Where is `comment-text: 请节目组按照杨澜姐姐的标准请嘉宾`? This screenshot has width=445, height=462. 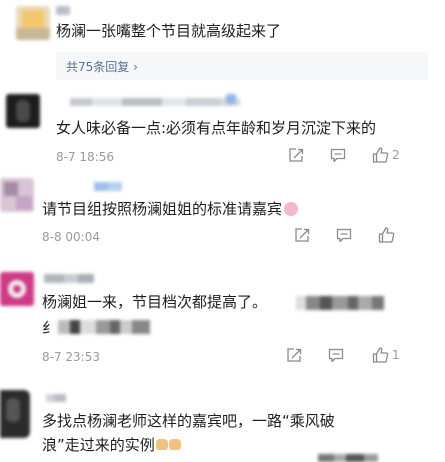
comment-text: 请节目组按照杨澜姐姐的标准请嘉宾 is located at coordinates (170, 209).